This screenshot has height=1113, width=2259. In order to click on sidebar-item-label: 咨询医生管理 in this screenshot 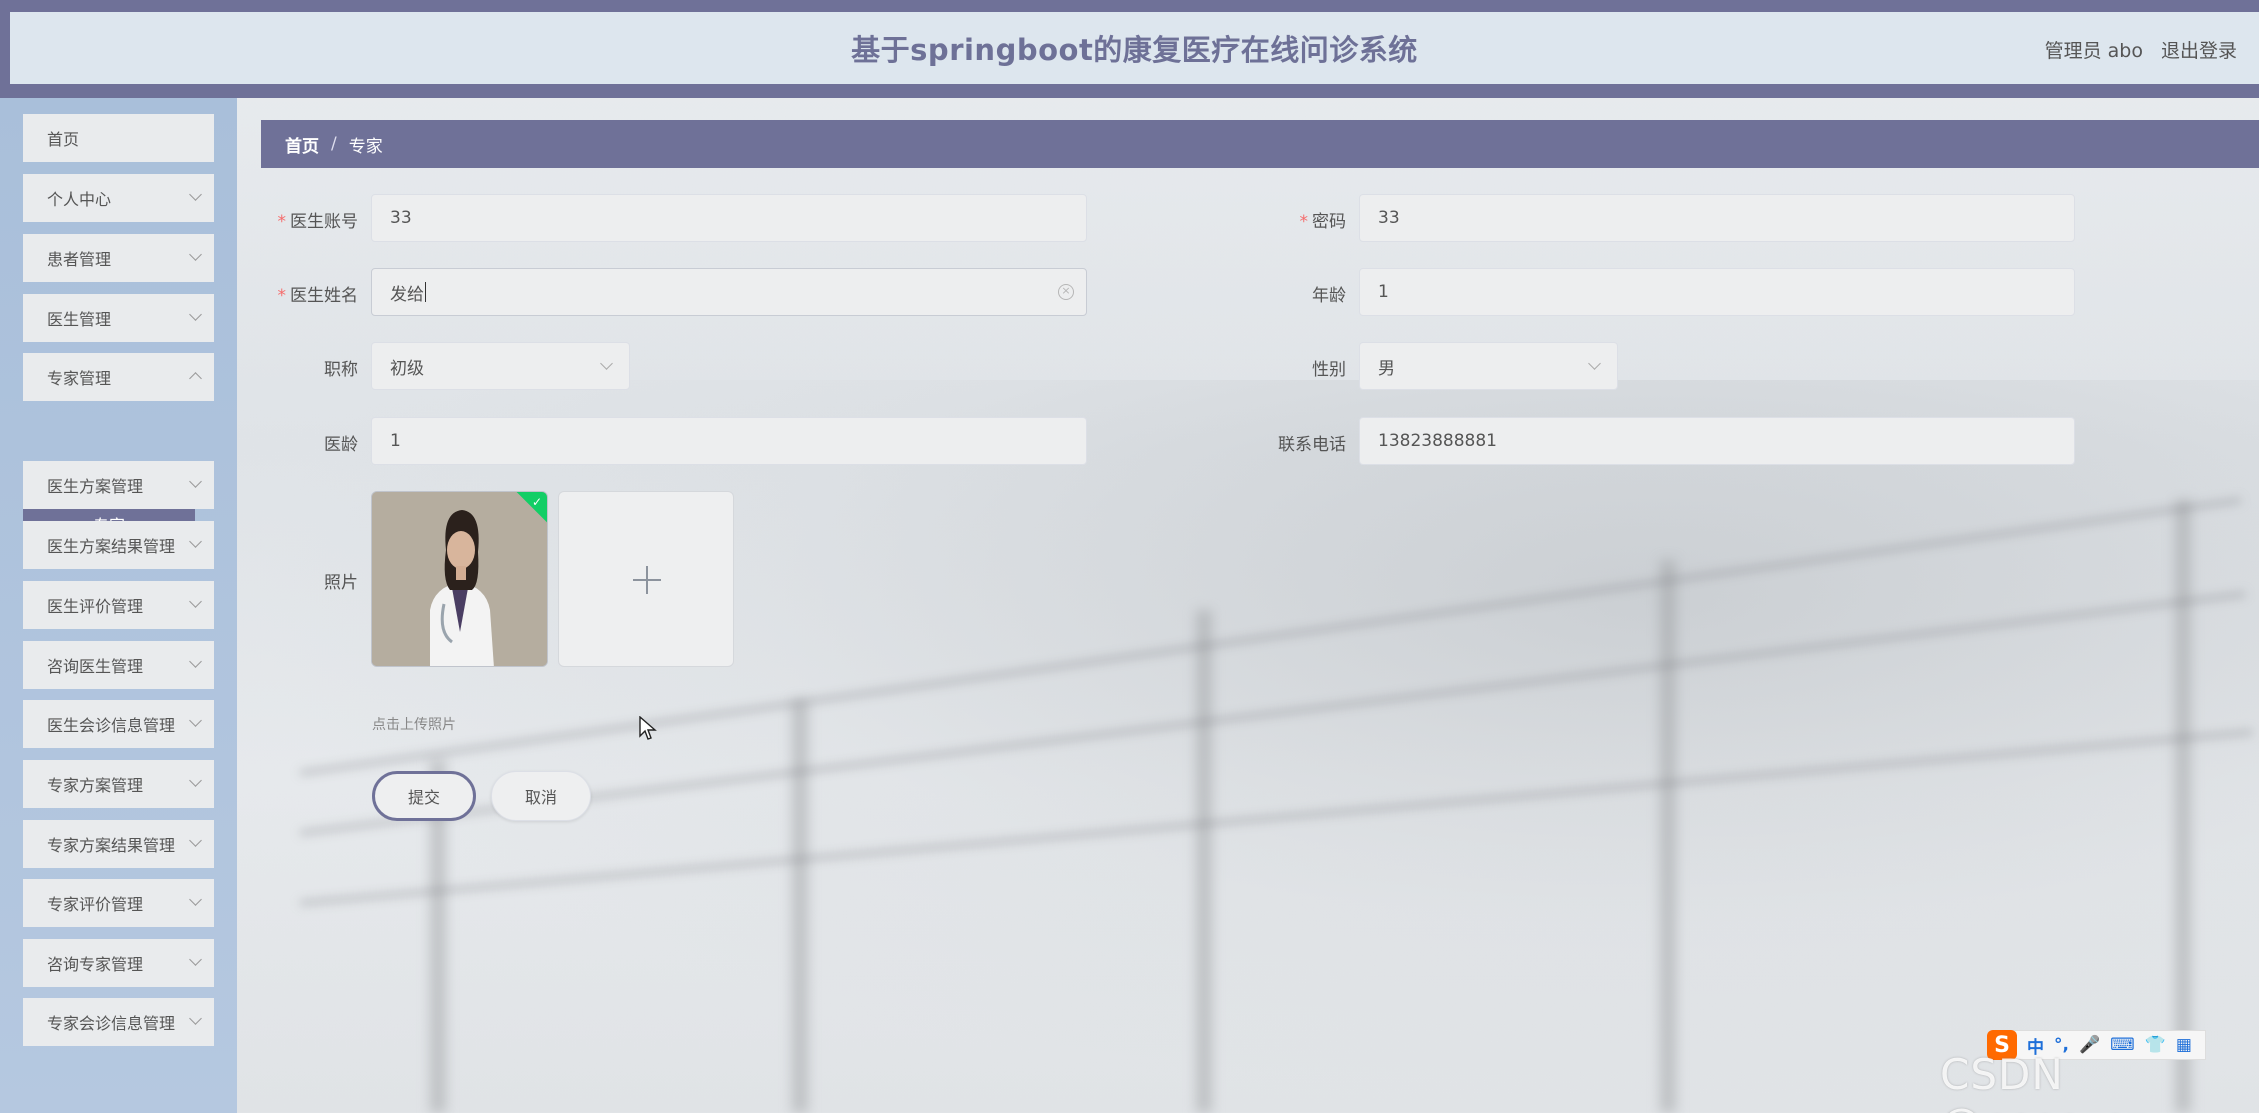, I will do `click(95, 666)`.